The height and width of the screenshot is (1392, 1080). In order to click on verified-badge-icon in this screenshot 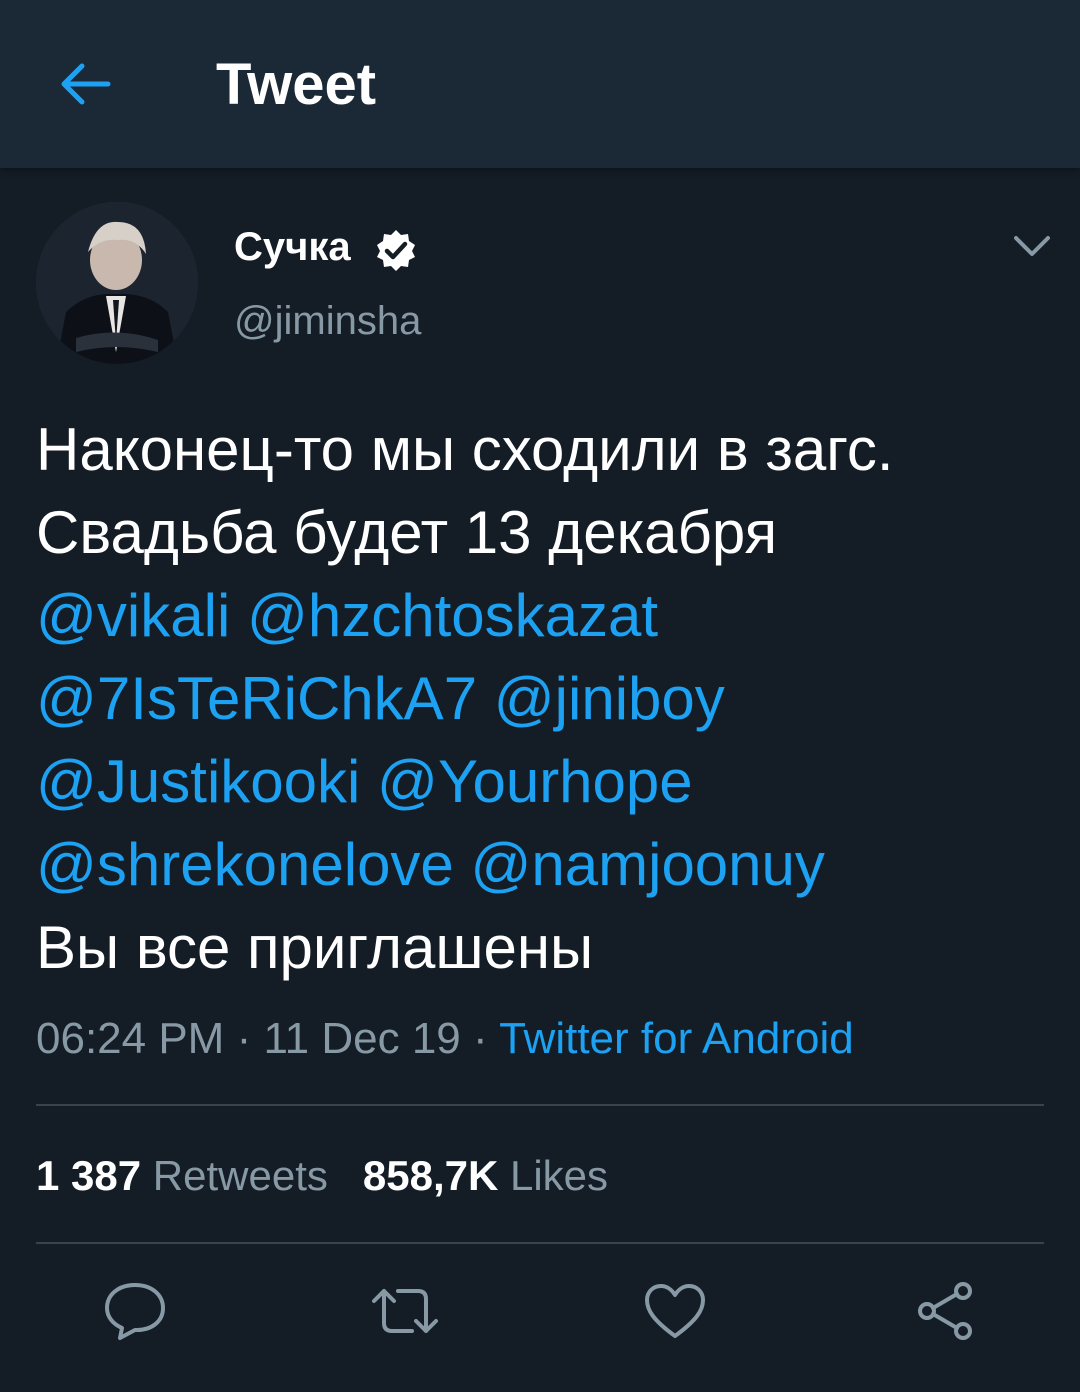, I will do `click(396, 250)`.